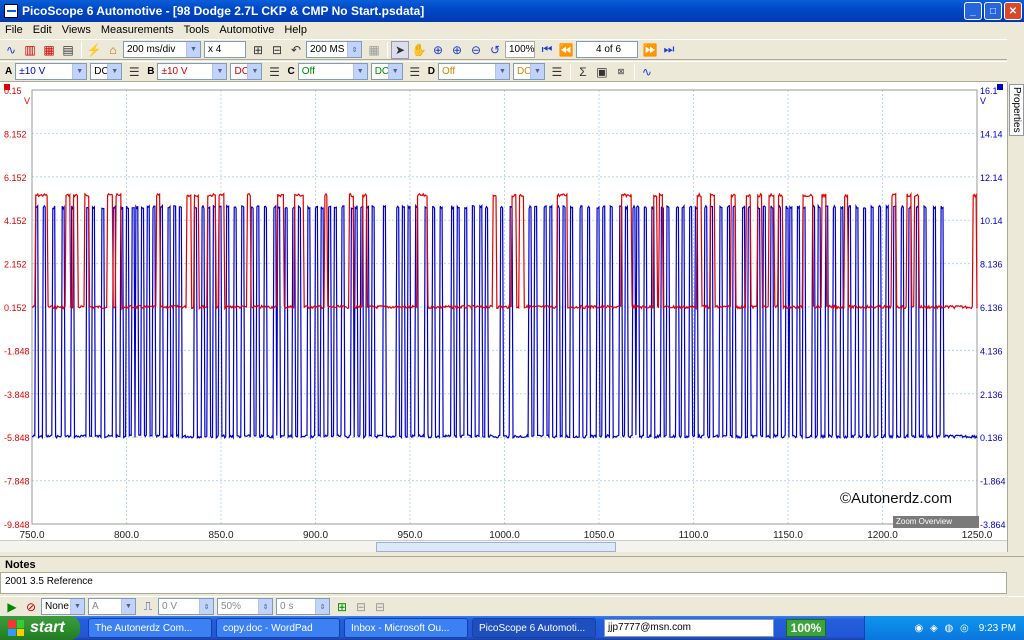 The width and height of the screenshot is (1024, 640). What do you see at coordinates (17, 438) in the screenshot?
I see `y-tick-left: -5.848` at bounding box center [17, 438].